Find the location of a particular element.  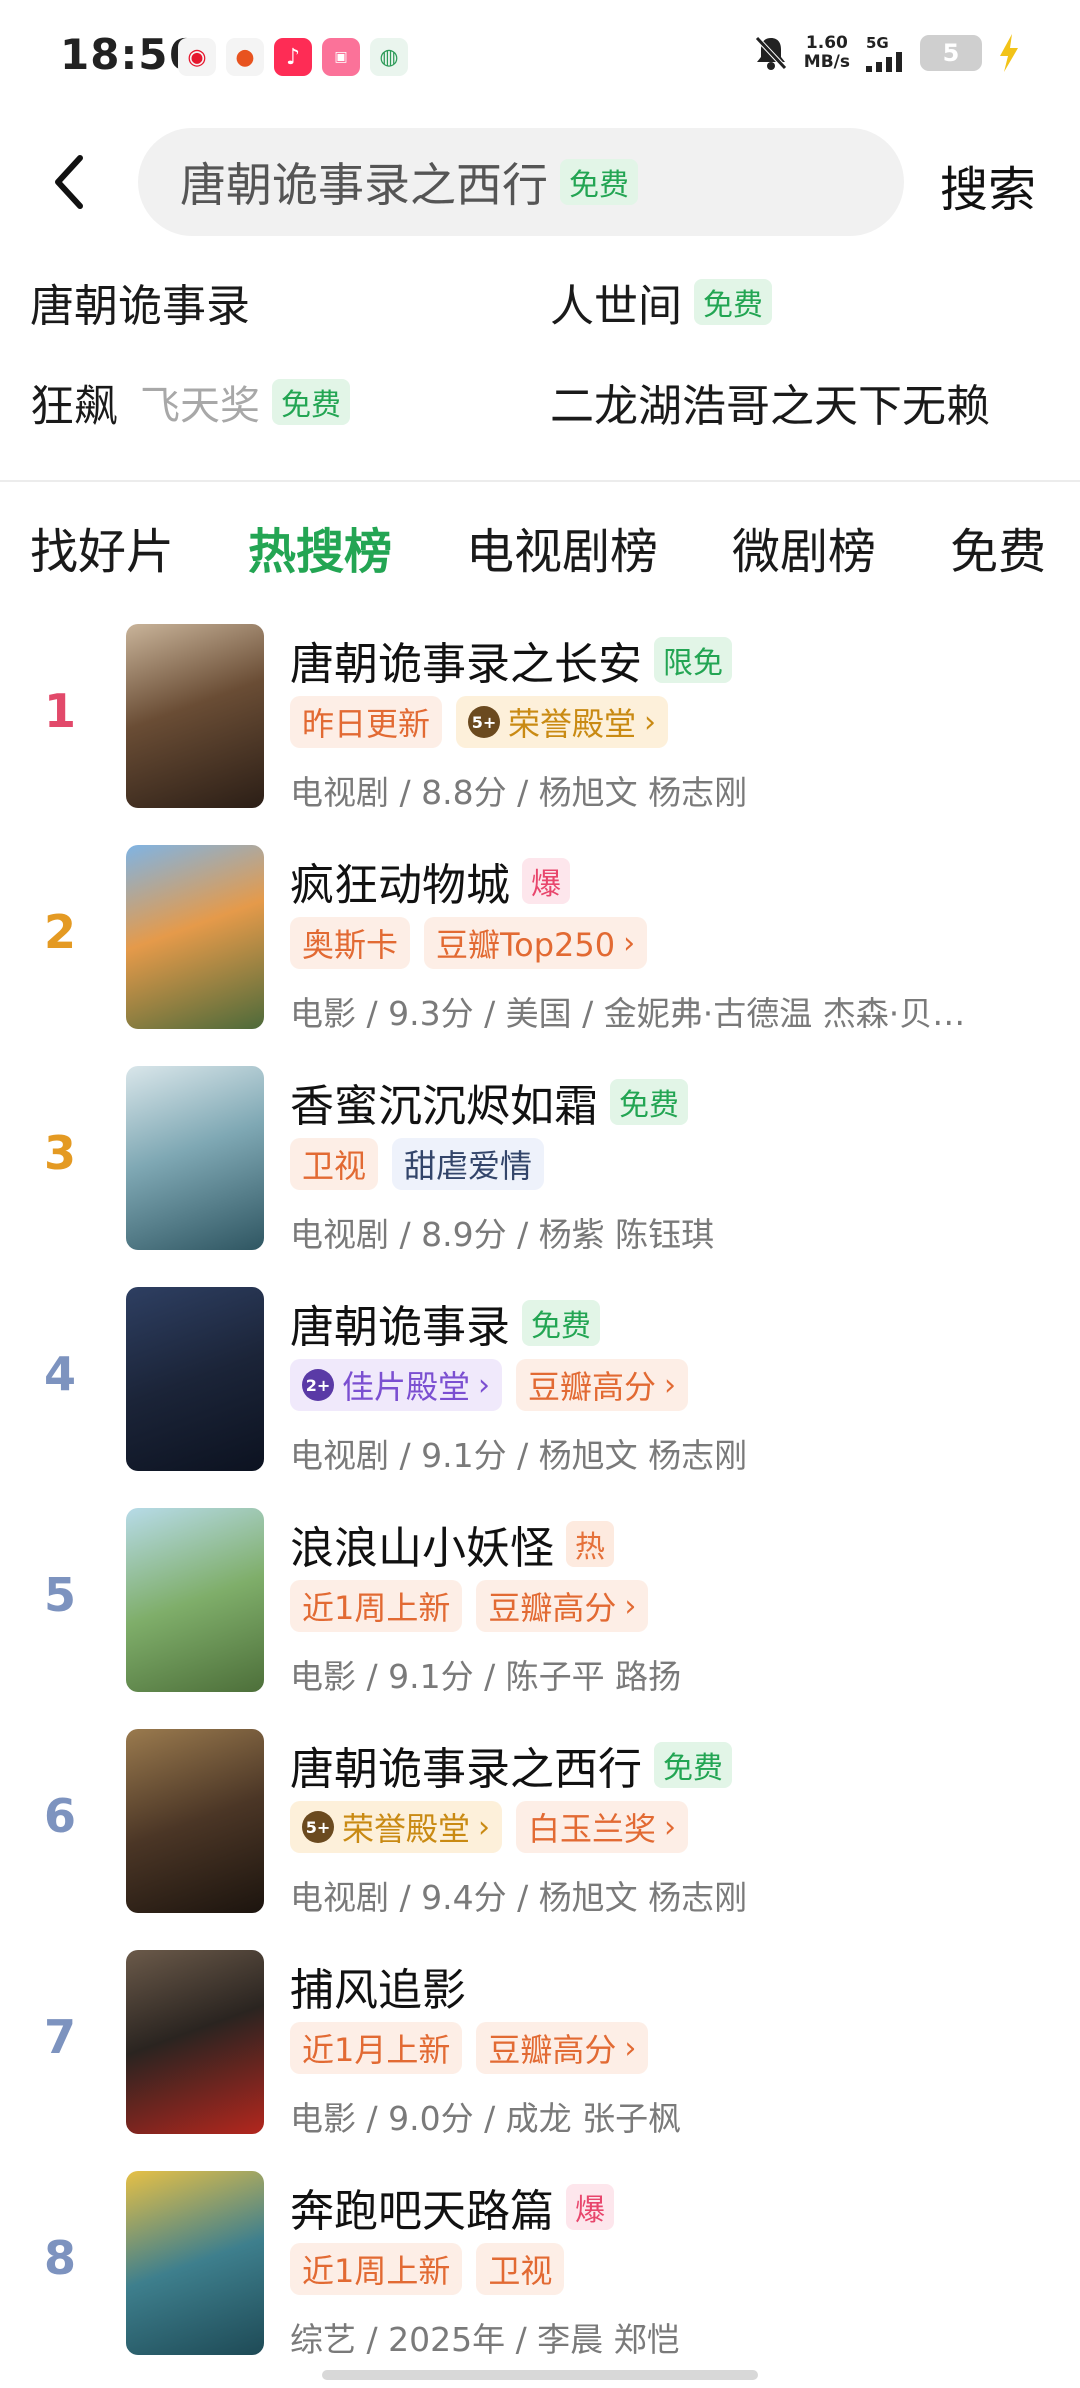

rank-number: 5 is located at coordinates (59, 1595).